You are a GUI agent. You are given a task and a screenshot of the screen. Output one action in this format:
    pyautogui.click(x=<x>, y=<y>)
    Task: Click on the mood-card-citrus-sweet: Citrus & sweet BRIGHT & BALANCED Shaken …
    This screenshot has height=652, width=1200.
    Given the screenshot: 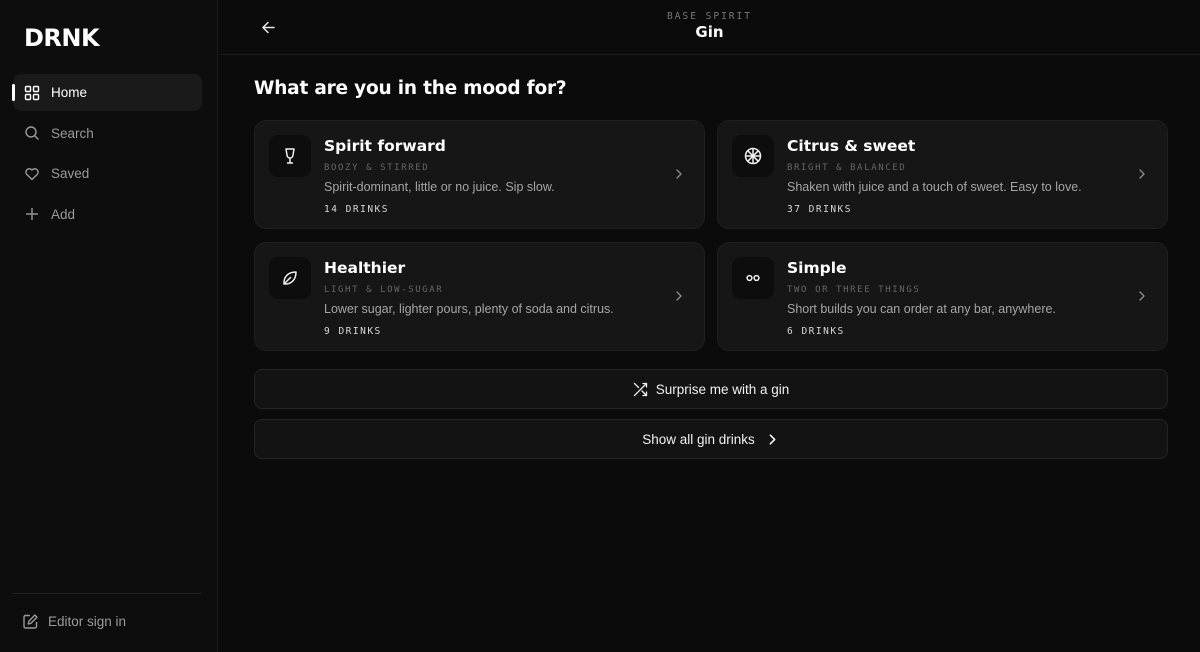 What is the action you would take?
    pyautogui.click(x=942, y=174)
    